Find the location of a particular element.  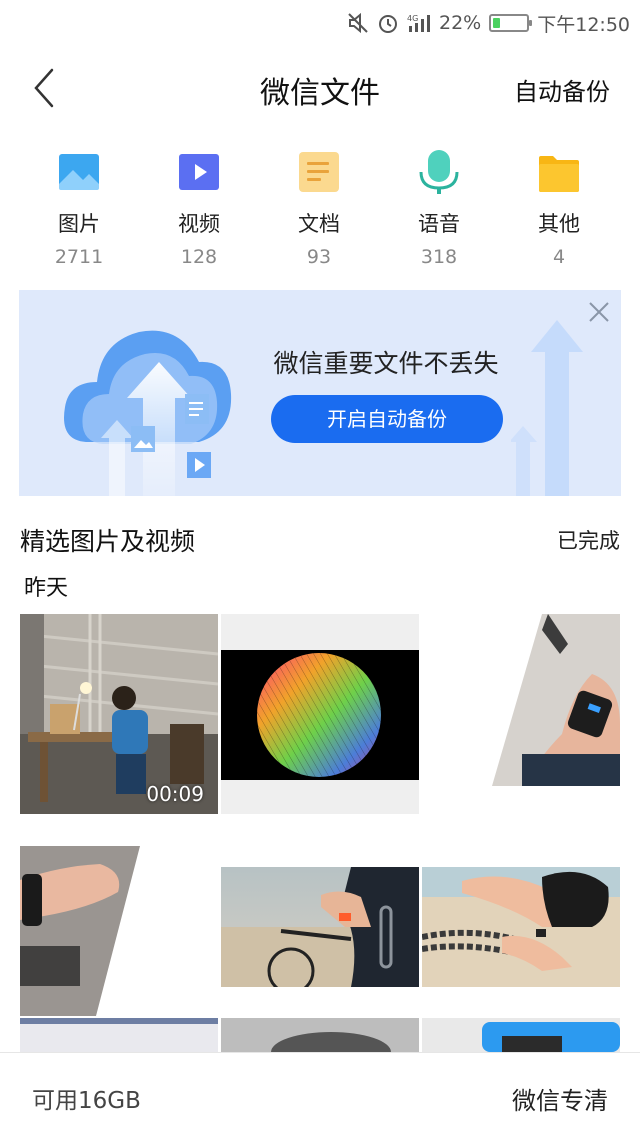

category-documents: 文档 93 is located at coordinates (319, 210).